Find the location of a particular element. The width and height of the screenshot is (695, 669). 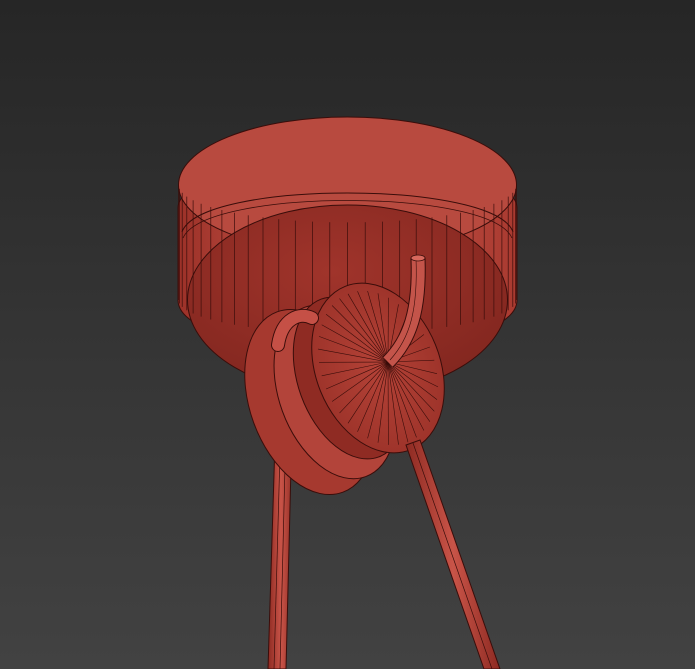

right-cord is located at coordinates (453, 554).